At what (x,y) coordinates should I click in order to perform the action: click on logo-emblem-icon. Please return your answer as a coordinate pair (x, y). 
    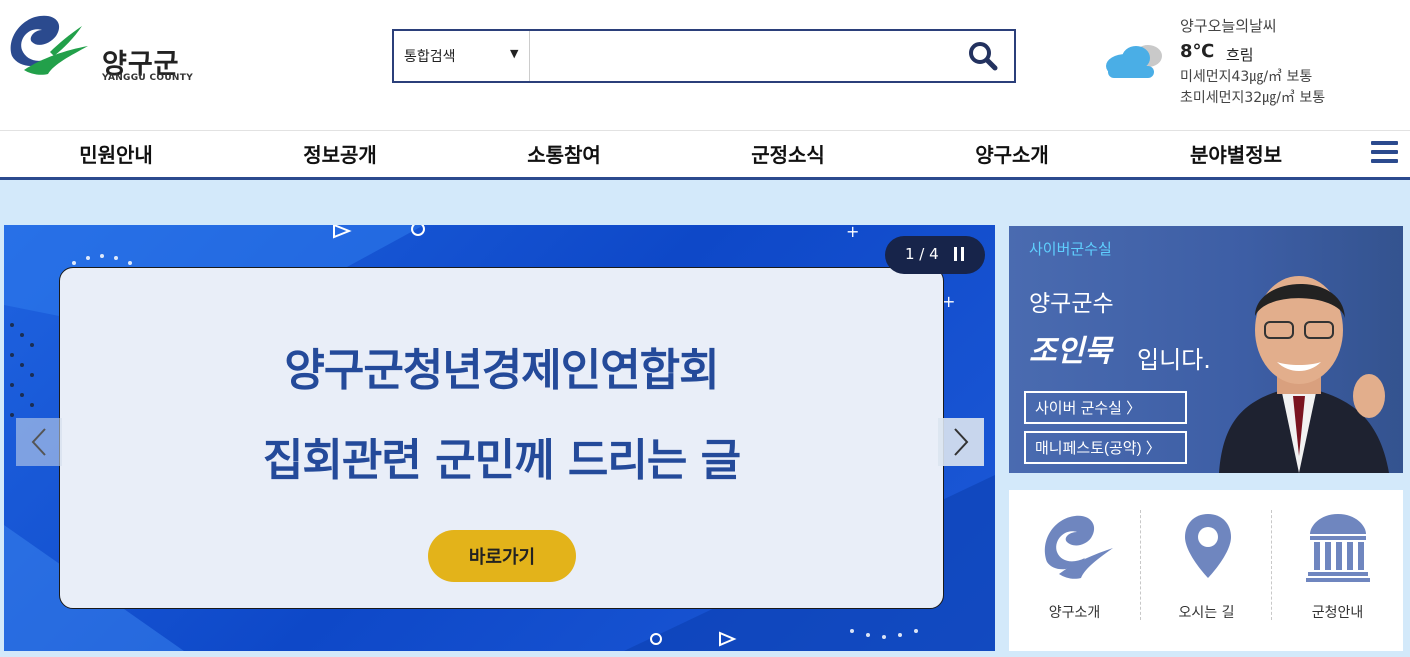
    Looking at the image, I should click on (49, 45).